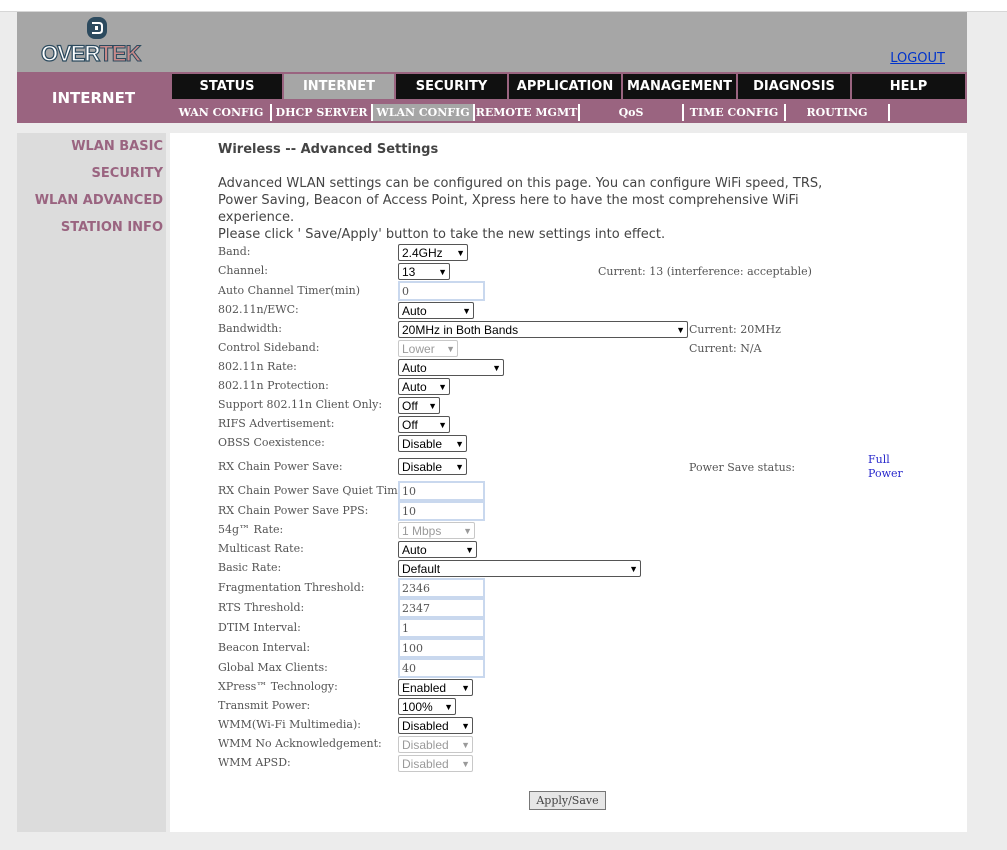 The width and height of the screenshot is (1007, 850). I want to click on basic-rate-label: Basic Rate:, so click(250, 567).